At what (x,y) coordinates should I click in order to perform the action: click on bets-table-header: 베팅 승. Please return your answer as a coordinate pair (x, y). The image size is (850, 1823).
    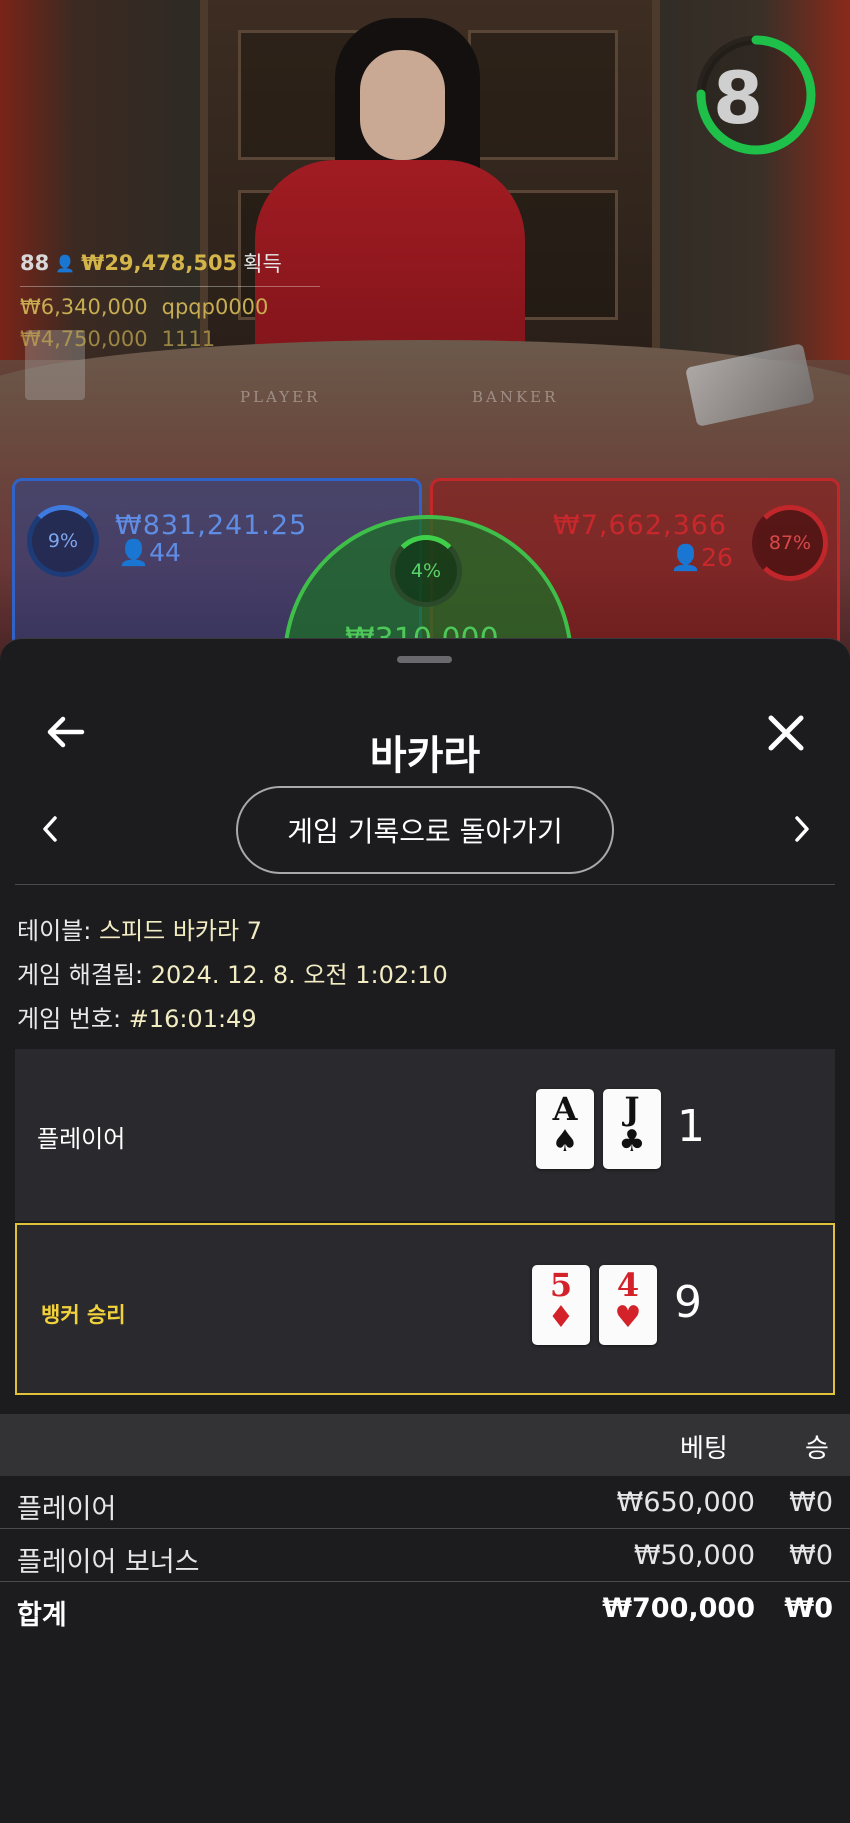
    Looking at the image, I should click on (425, 1445).